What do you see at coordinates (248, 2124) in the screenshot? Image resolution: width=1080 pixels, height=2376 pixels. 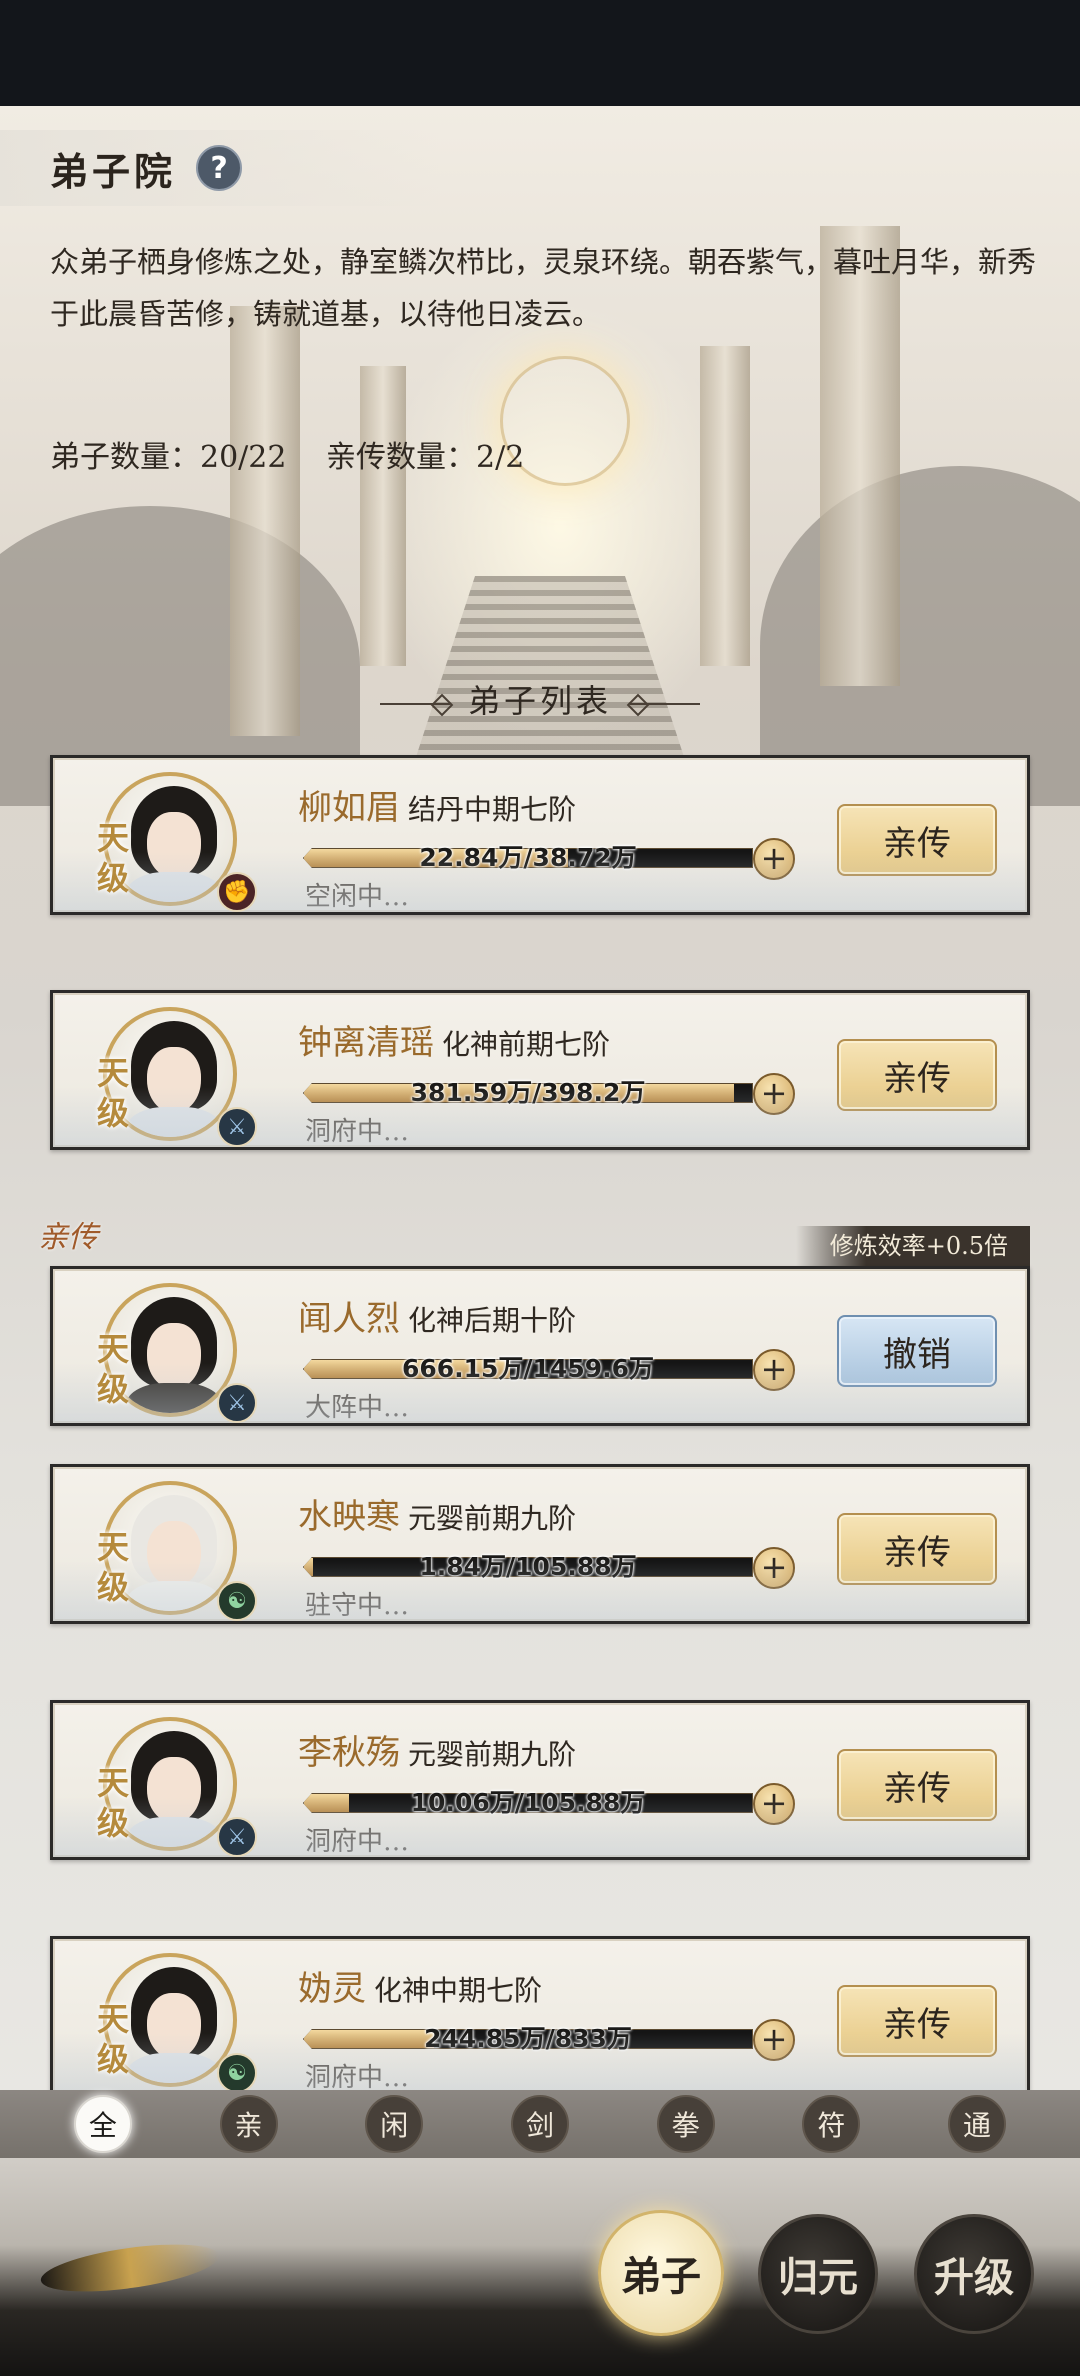 I see `filter-personal: 亲` at bounding box center [248, 2124].